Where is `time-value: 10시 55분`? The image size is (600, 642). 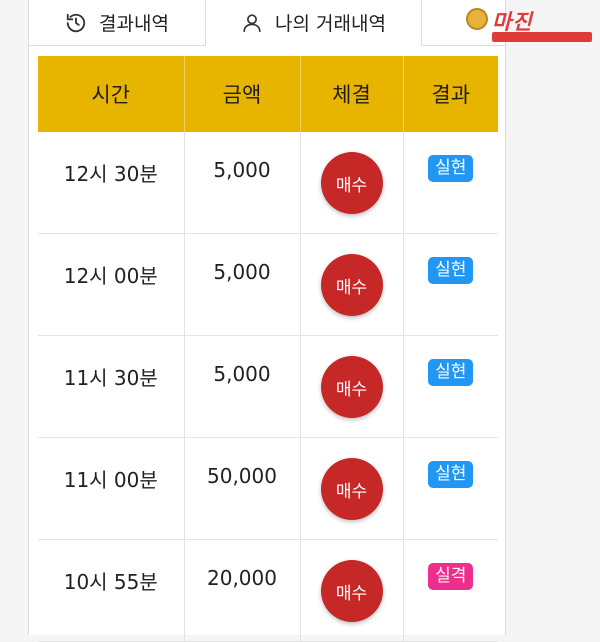
time-value: 10시 55분 is located at coordinates (110, 582).